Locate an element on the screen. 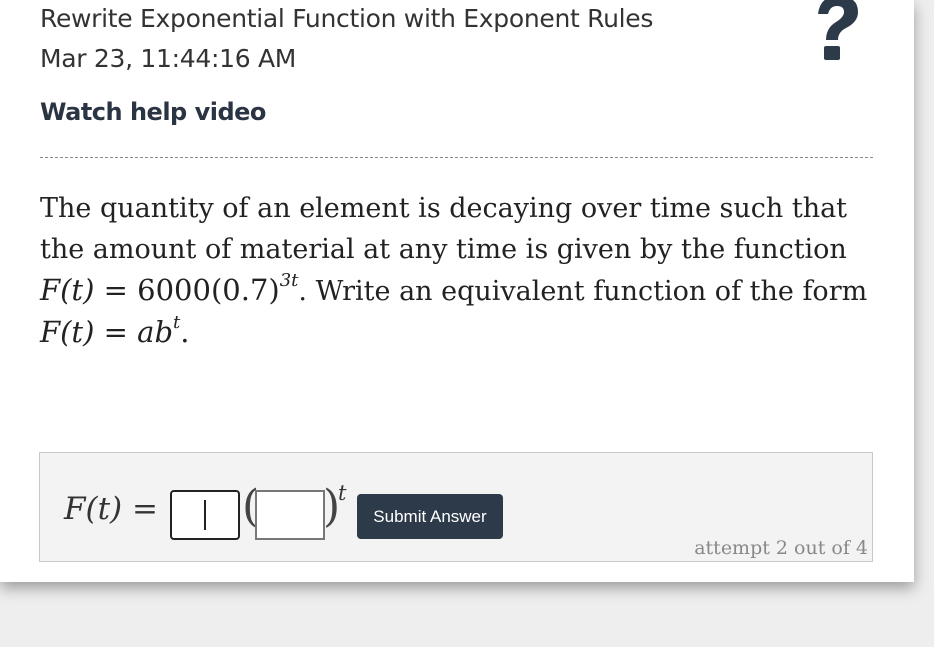 This screenshot has width=934, height=647. submit-answer-button: Submit Answer is located at coordinates (430, 516).